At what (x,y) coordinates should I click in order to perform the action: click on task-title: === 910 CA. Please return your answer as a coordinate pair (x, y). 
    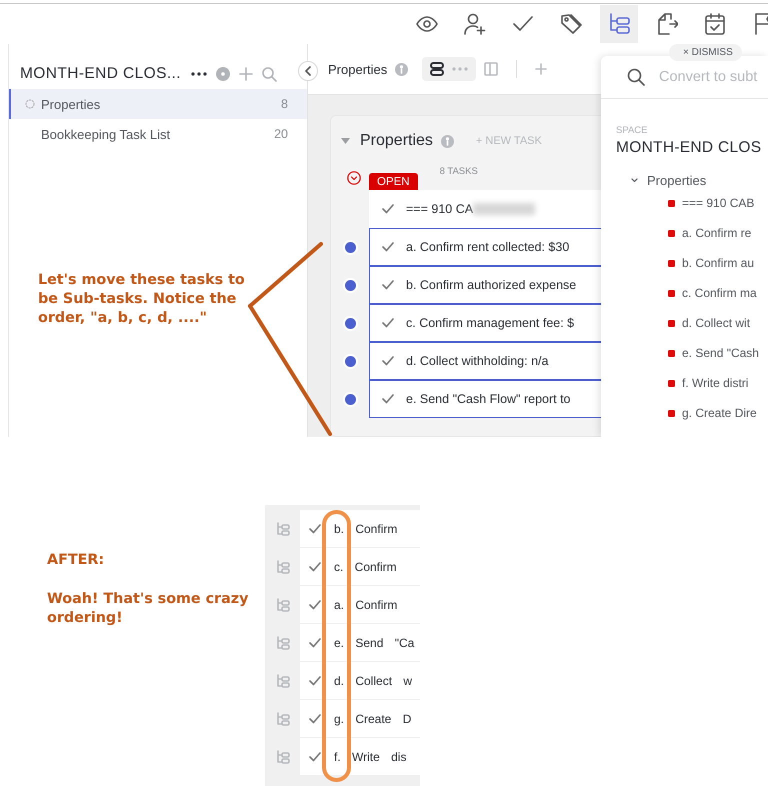
    Looking at the image, I should click on (440, 209).